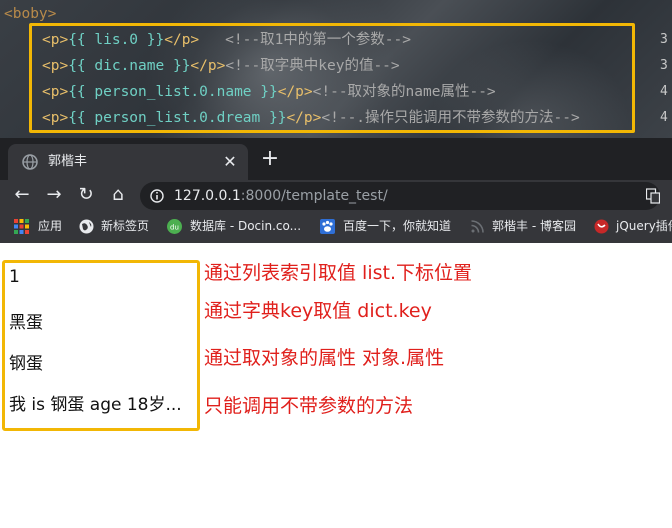 The height and width of the screenshot is (528, 672). I want to click on url-text: 127.0.0.1:8000/template_test/, so click(281, 196).